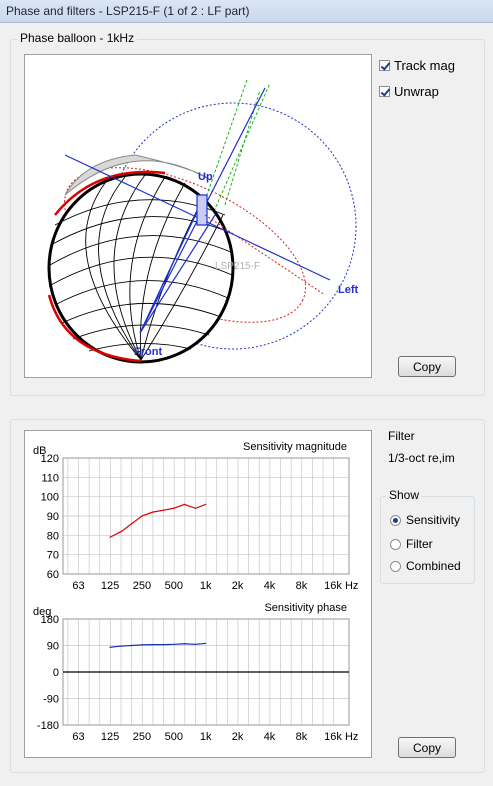 The image size is (493, 786). What do you see at coordinates (401, 436) in the screenshot?
I see `filter-group-label: Filter` at bounding box center [401, 436].